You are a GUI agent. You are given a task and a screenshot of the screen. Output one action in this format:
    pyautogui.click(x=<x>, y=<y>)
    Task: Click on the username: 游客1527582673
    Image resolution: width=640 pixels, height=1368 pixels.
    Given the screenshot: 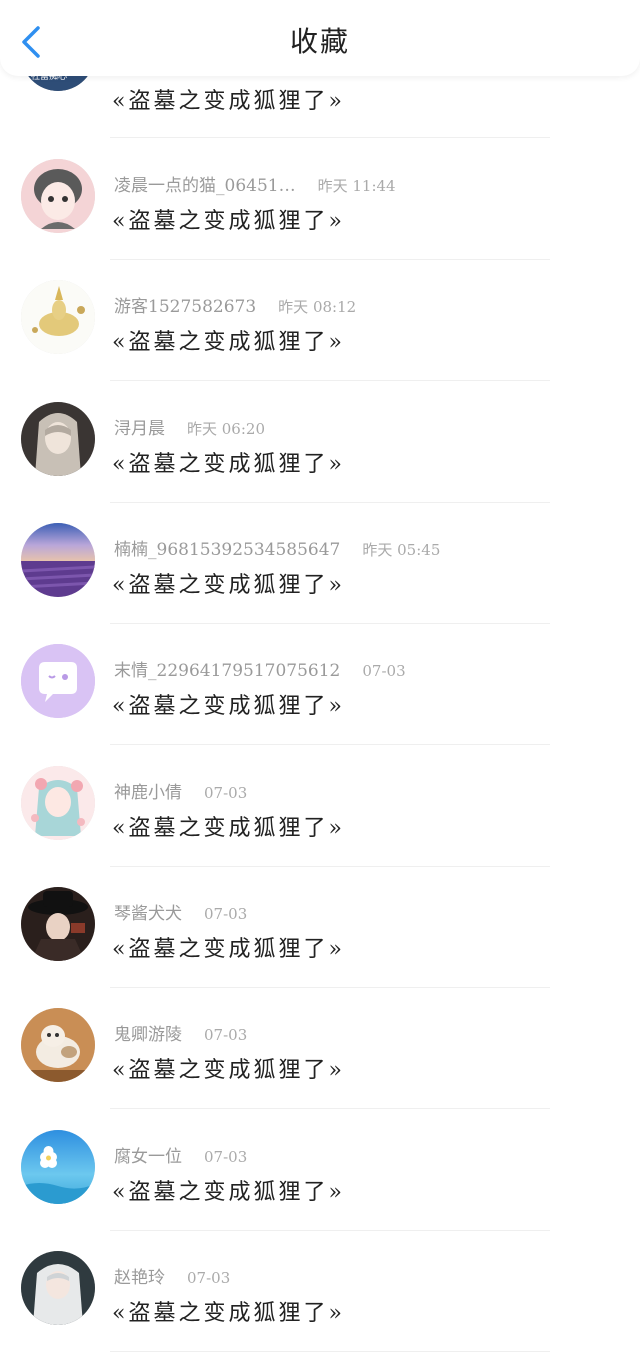 What is the action you would take?
    pyautogui.click(x=185, y=307)
    